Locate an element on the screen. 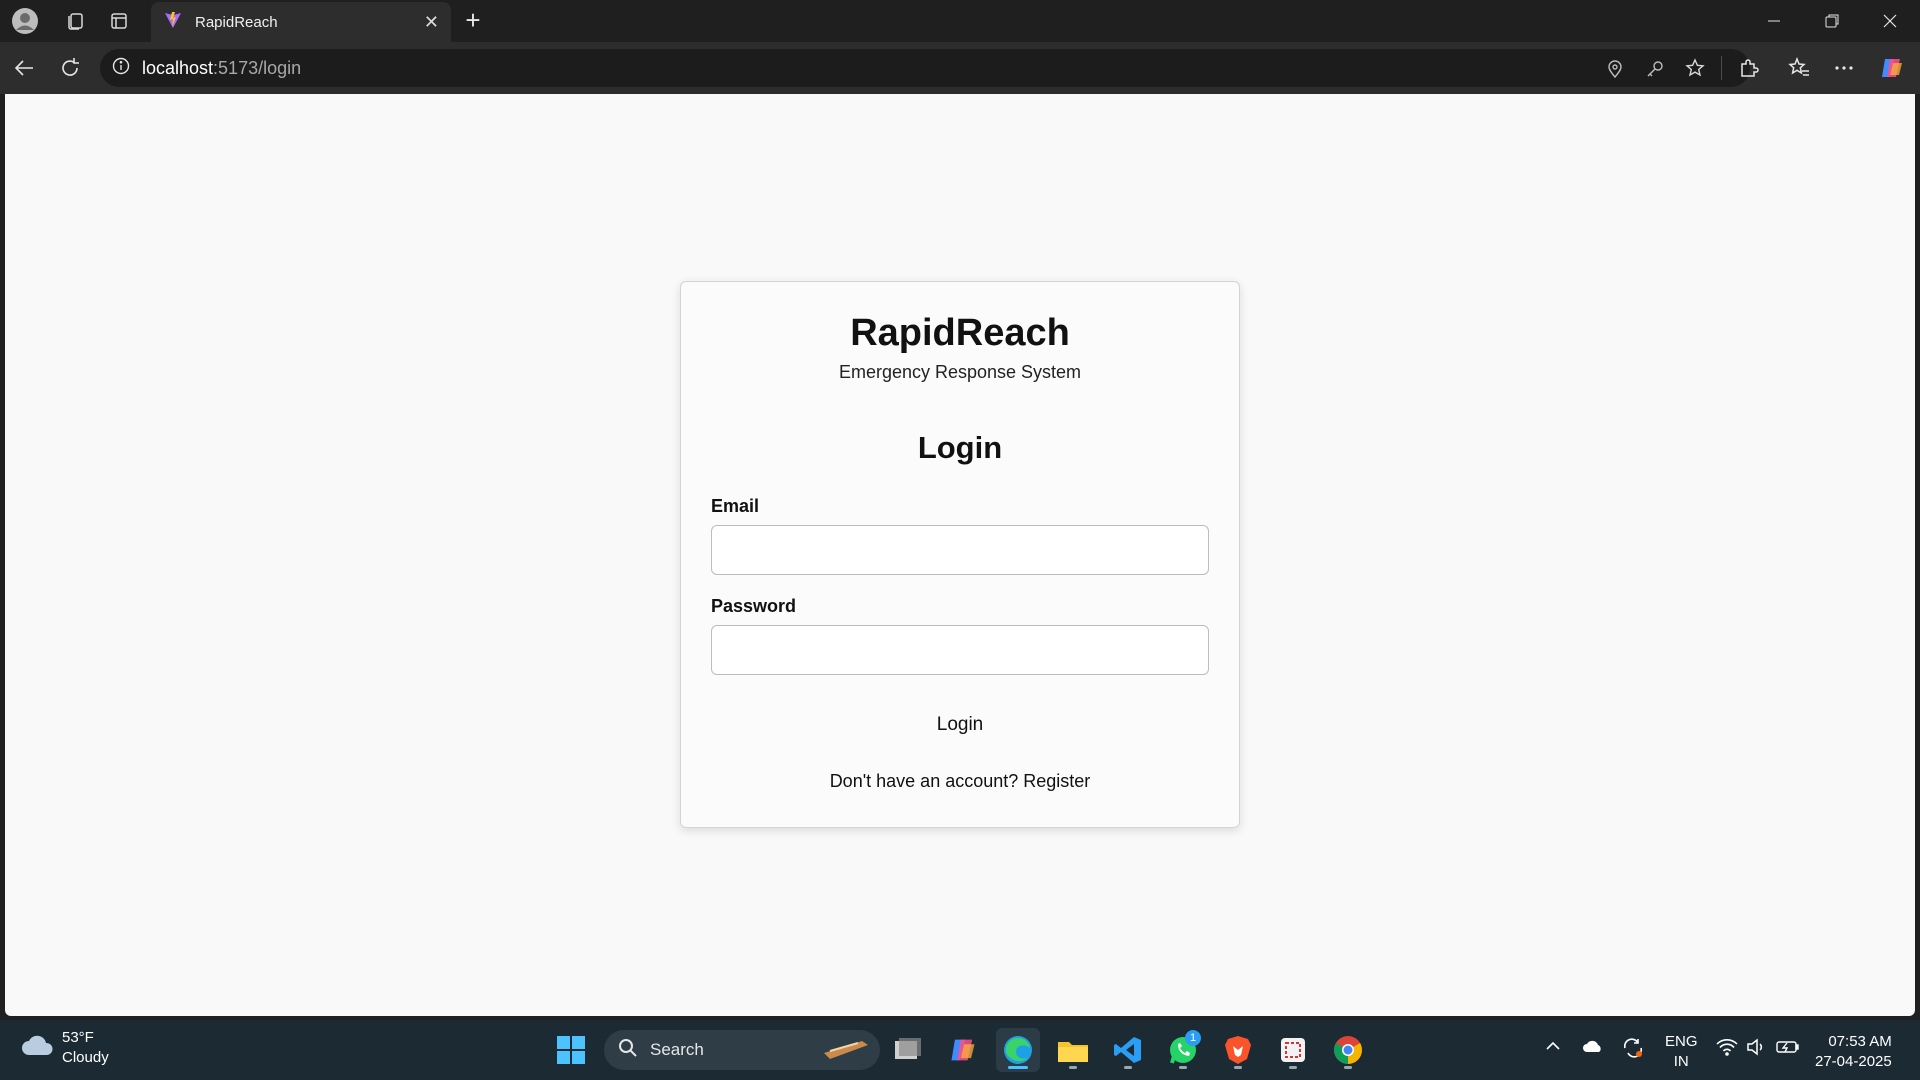  tab-close-icon: ✕ is located at coordinates (431, 22).